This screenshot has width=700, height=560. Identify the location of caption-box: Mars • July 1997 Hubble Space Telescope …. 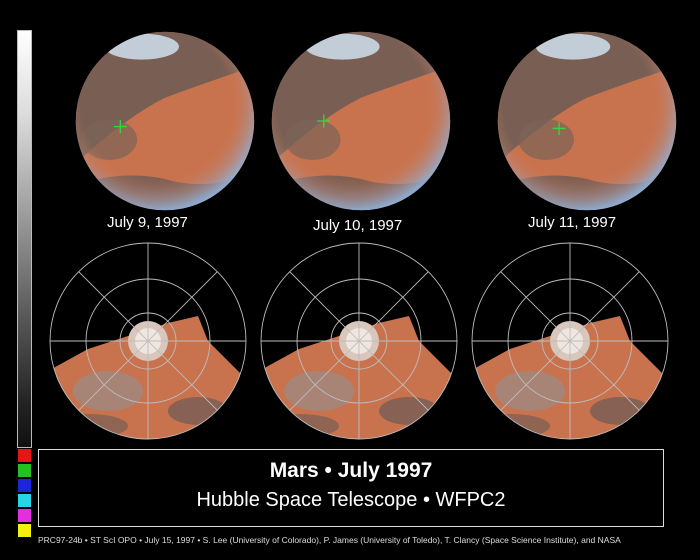
(351, 488).